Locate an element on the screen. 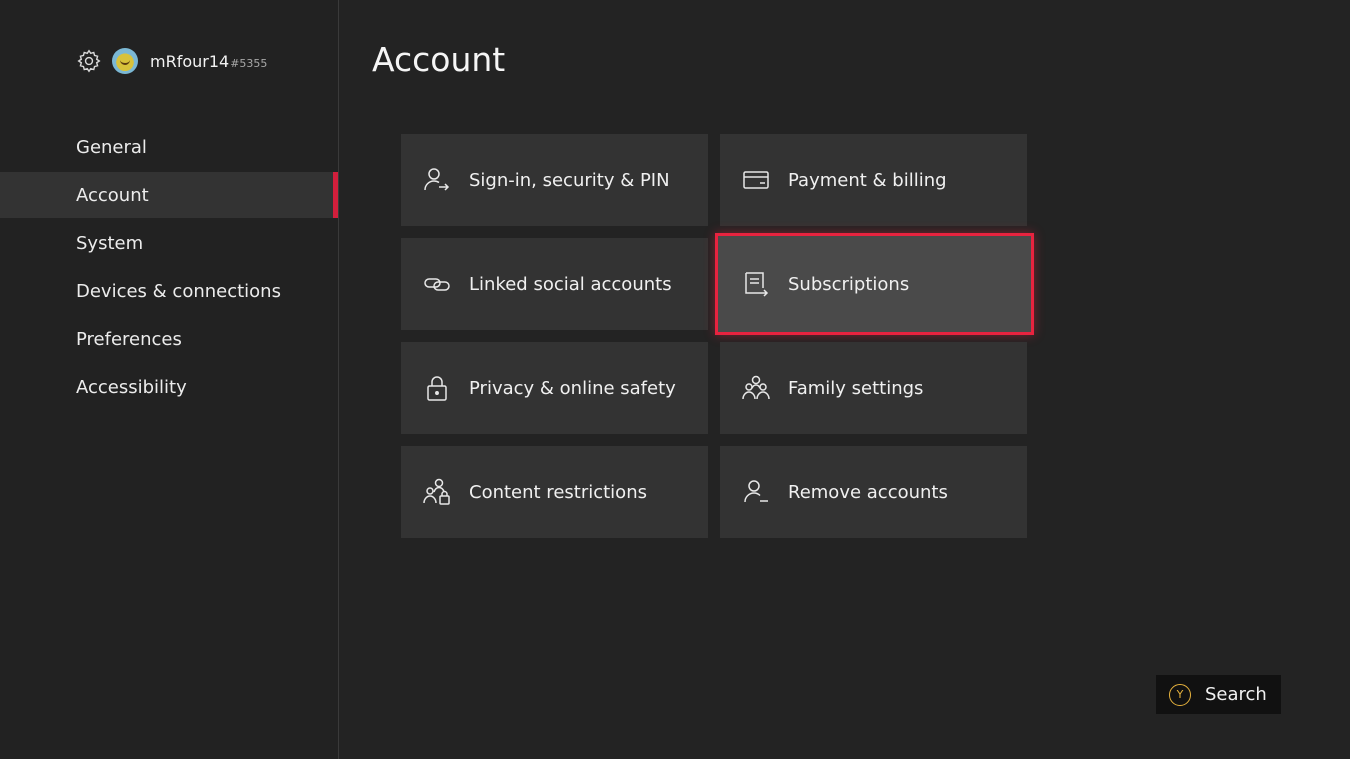  tile-remove-accounts: Remove accounts is located at coordinates (873, 492).